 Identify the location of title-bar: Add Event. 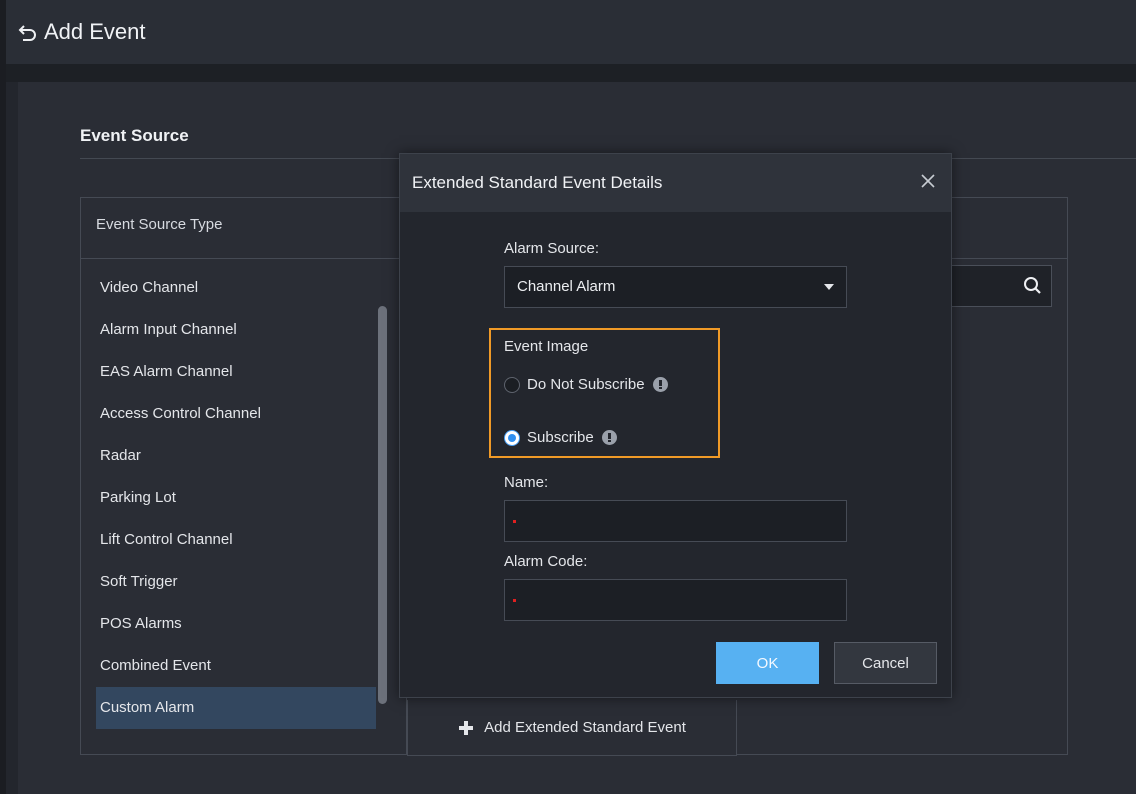
(571, 32).